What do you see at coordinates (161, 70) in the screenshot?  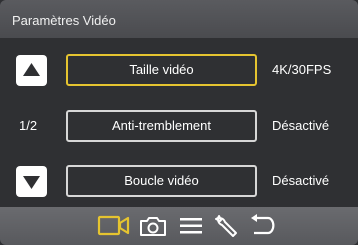 I see `video-size-button: Taille vidéo` at bounding box center [161, 70].